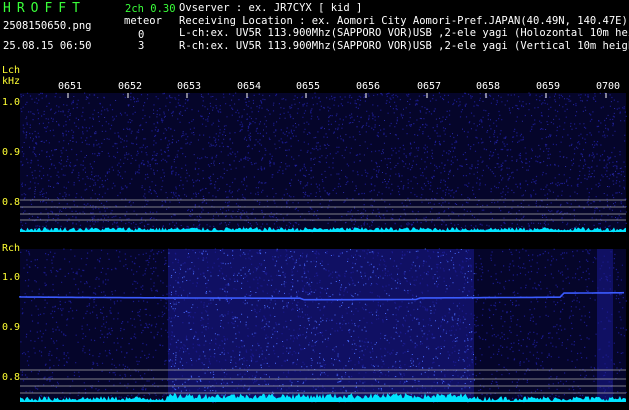 Image resolution: width=629 pixels, height=410 pixels. What do you see at coordinates (429, 86) in the screenshot?
I see `time-tick-label: 0657` at bounding box center [429, 86].